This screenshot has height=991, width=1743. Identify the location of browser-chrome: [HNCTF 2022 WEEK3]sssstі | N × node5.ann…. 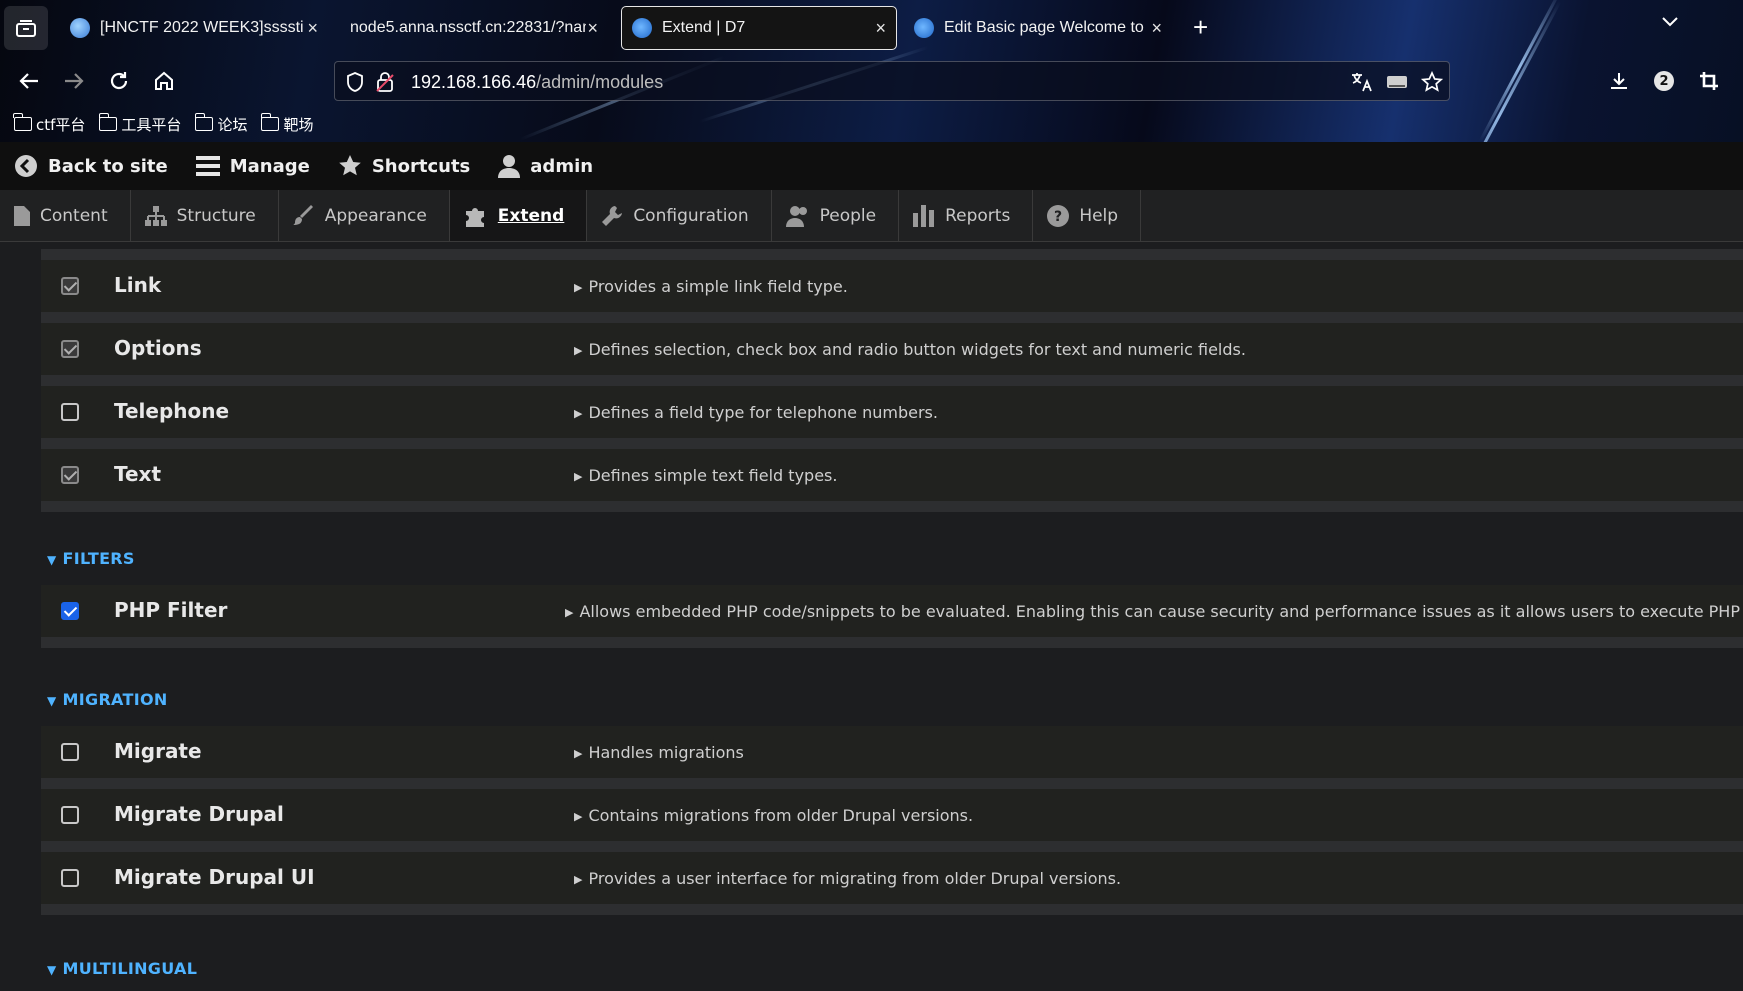
(871, 71).